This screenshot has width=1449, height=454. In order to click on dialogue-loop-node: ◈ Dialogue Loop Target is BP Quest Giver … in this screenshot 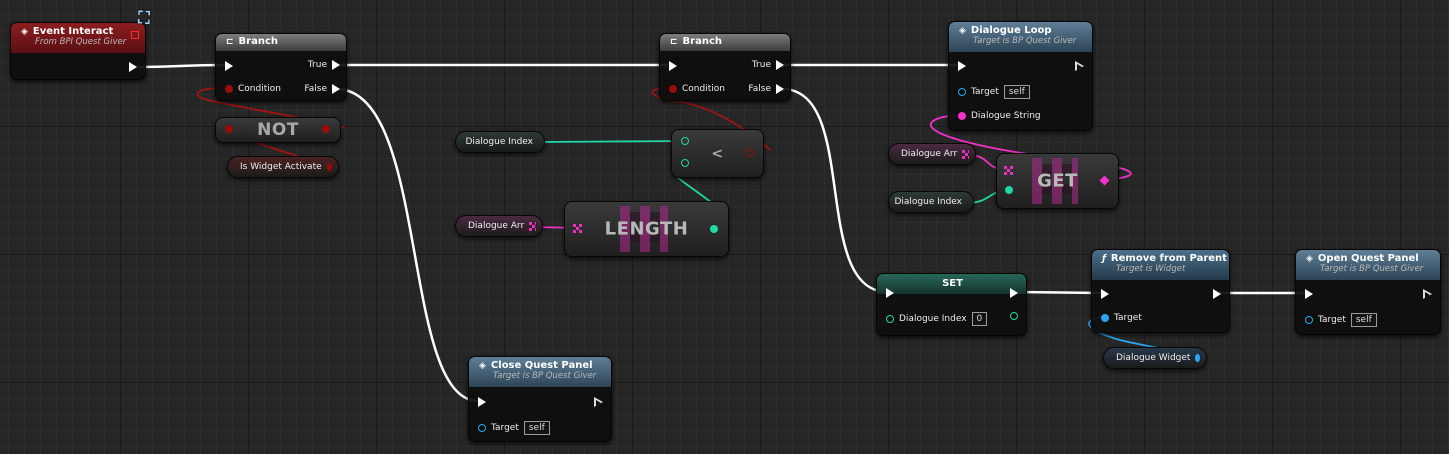, I will do `click(1020, 76)`.